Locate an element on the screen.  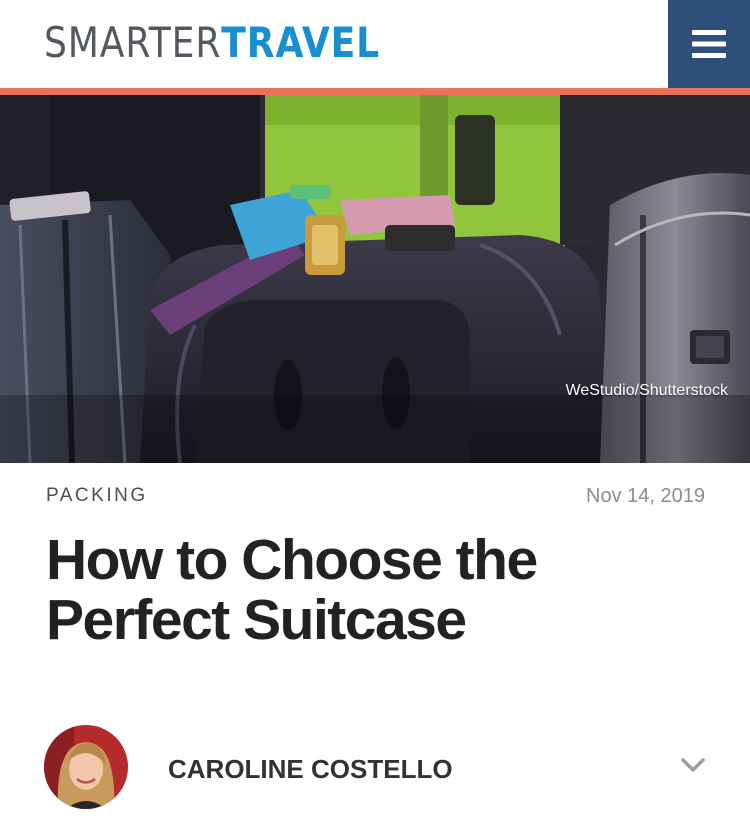
logo-text-travel: TRAVEL is located at coordinates (301, 42).